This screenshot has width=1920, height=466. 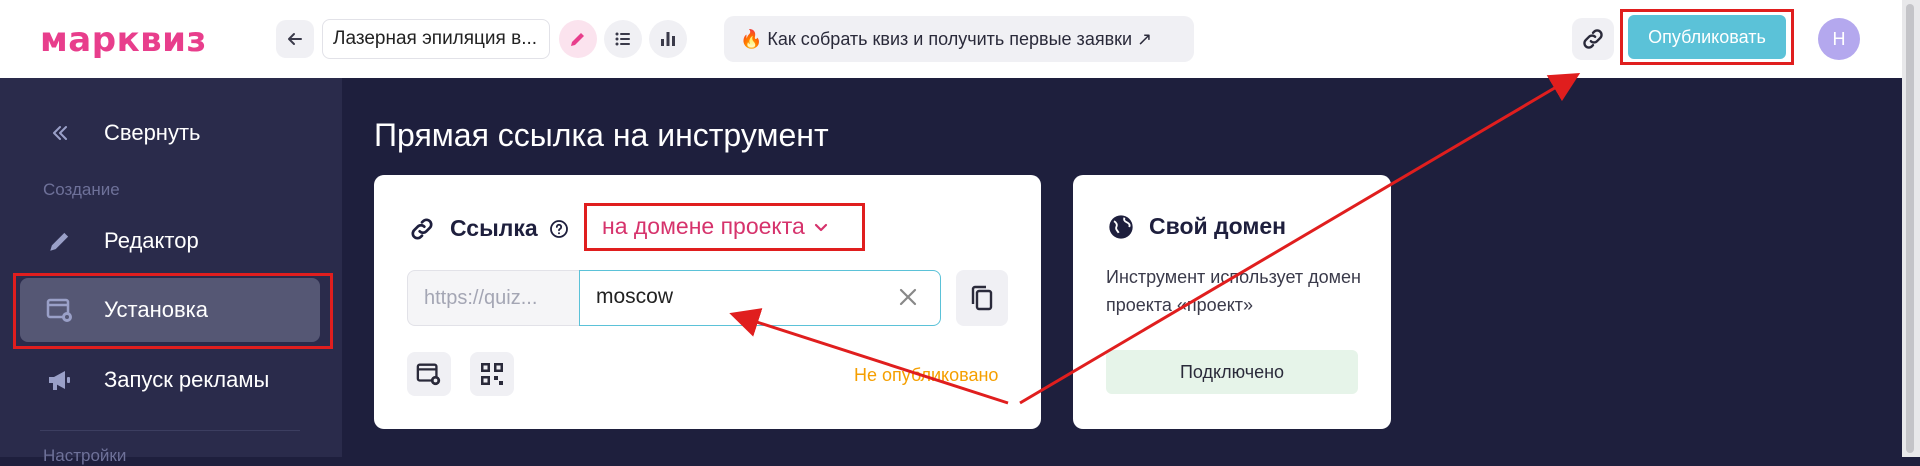 I want to click on scrollbar-thumb, so click(x=1910, y=228).